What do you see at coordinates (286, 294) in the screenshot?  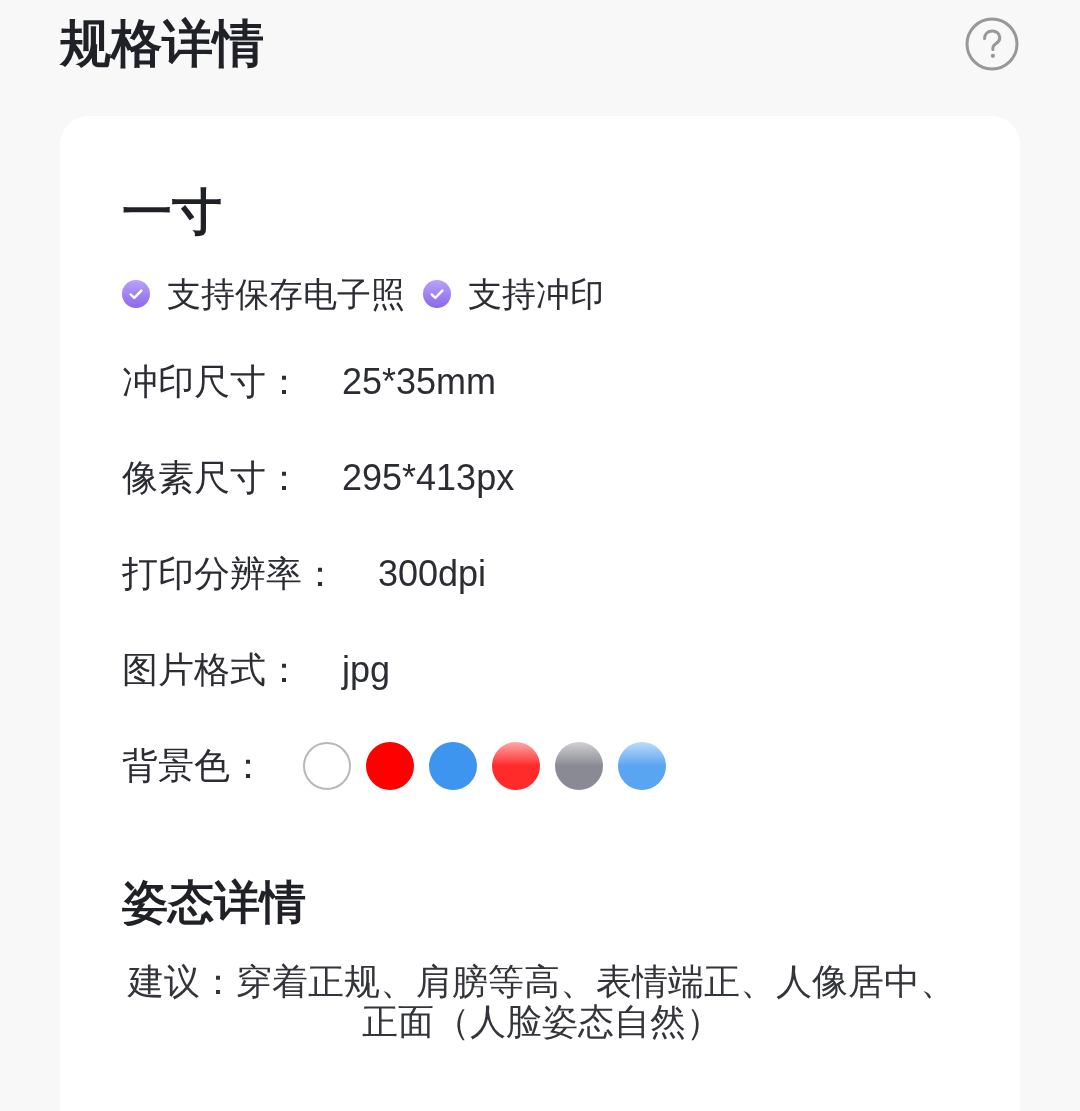 I see `feature-label: 支持保存电子照` at bounding box center [286, 294].